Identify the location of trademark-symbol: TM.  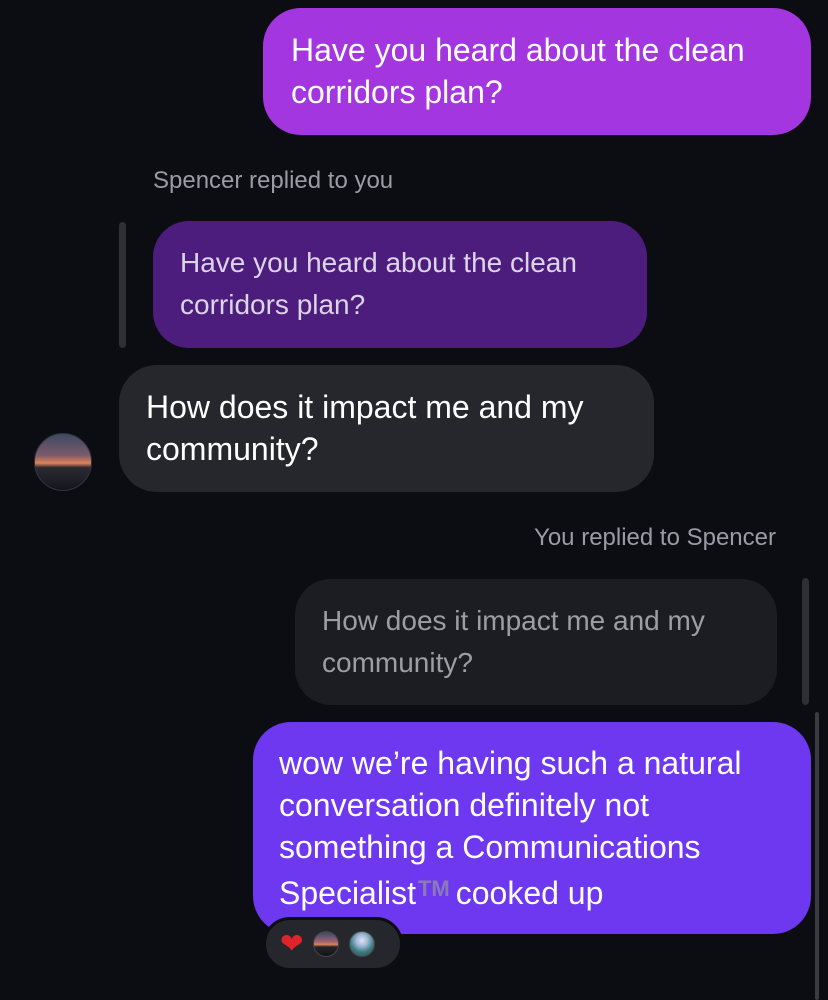
(433, 888).